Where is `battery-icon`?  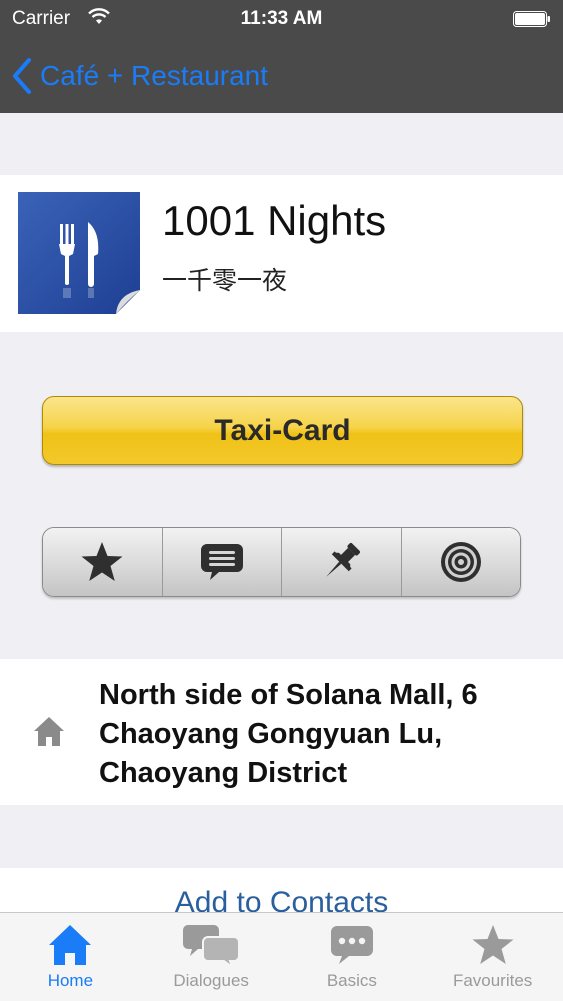
battery-icon is located at coordinates (532, 19).